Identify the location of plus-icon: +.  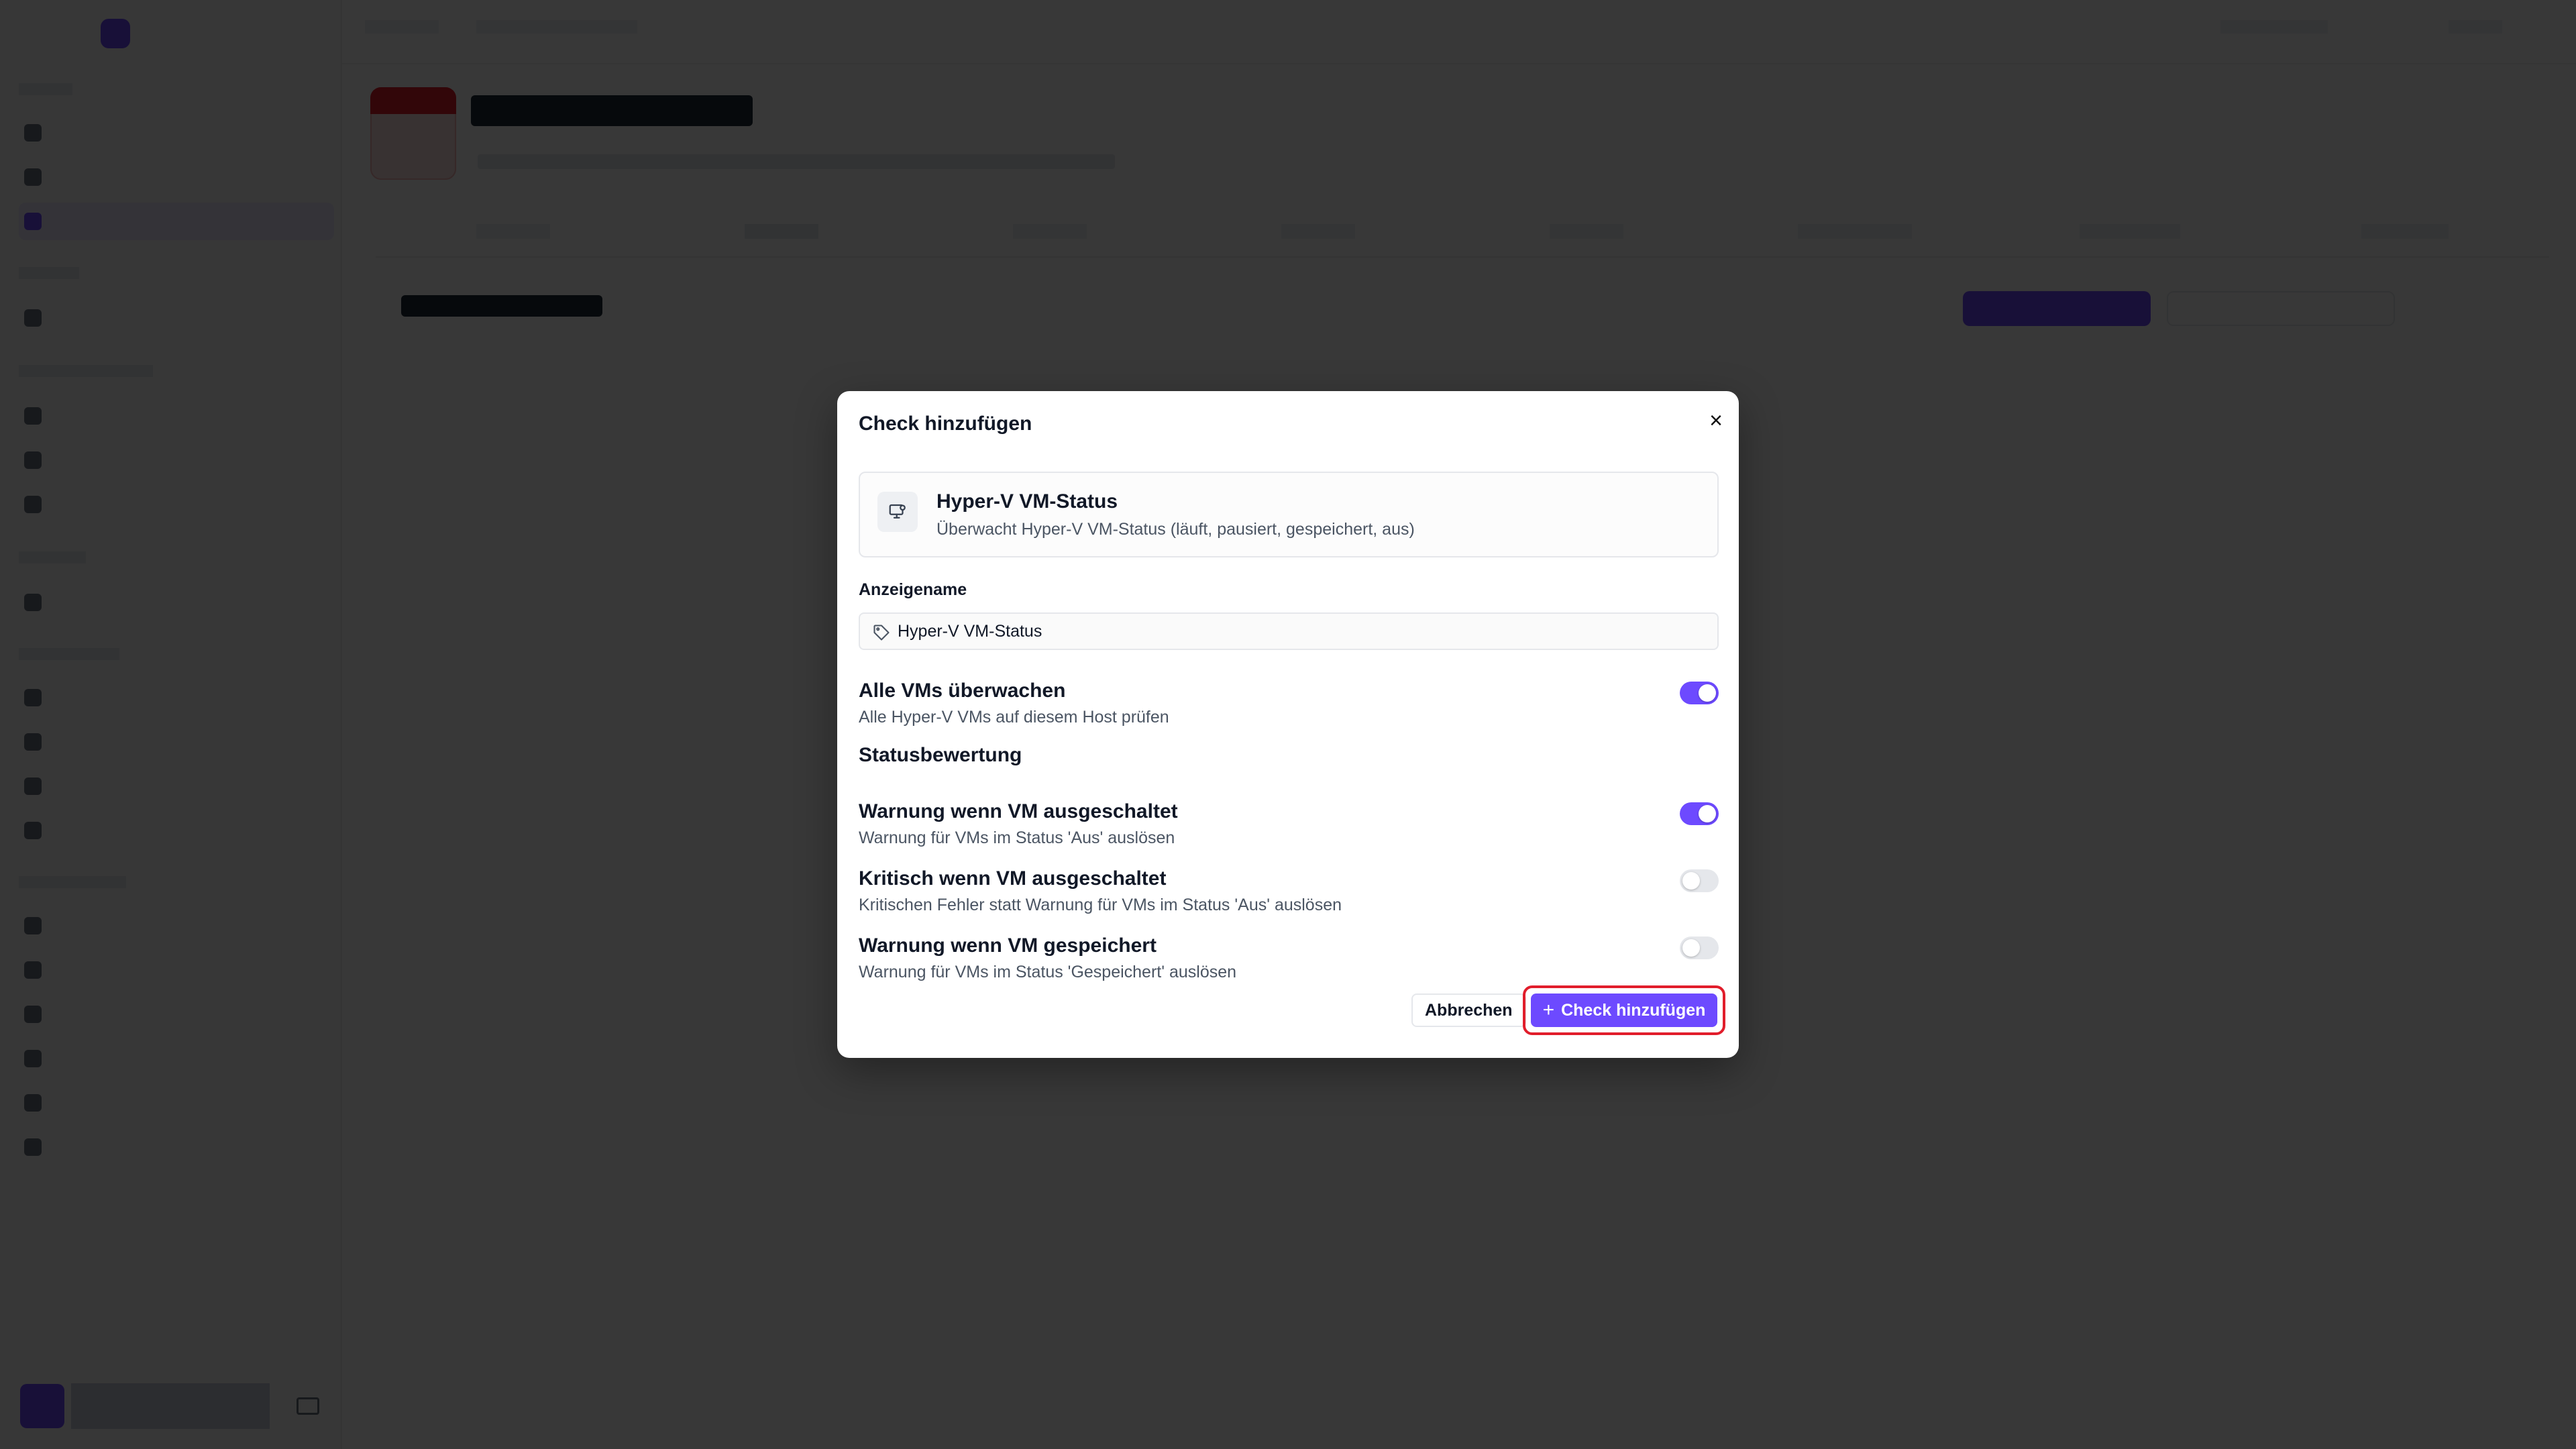
(1548, 1010).